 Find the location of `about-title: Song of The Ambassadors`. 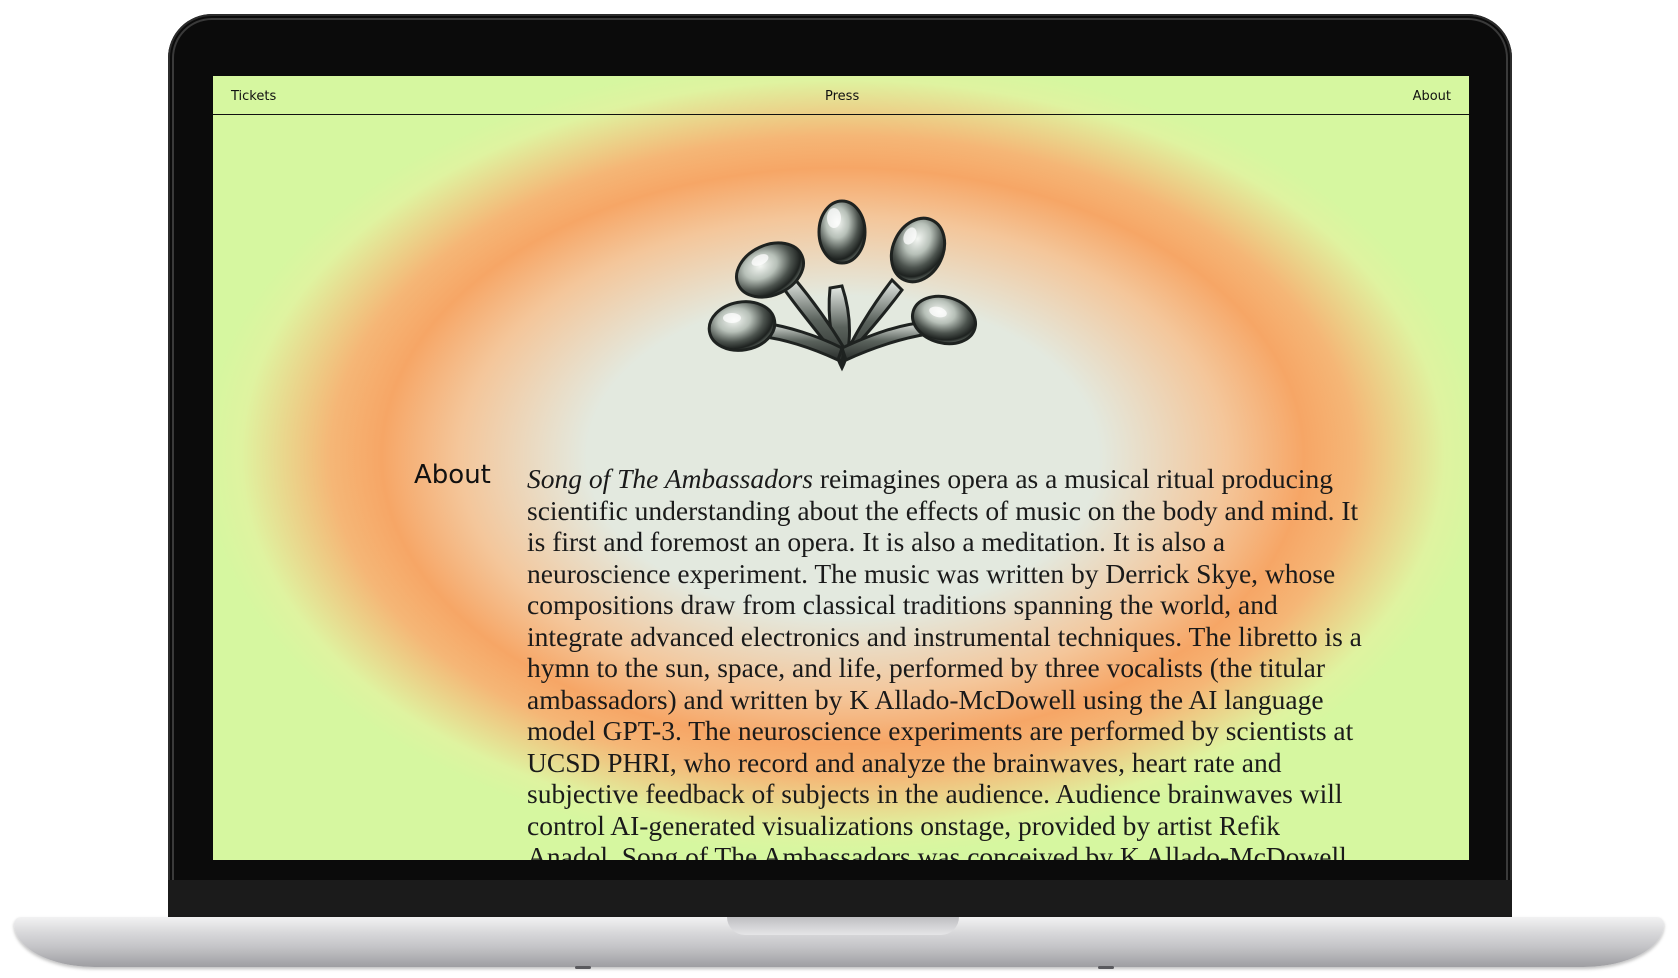

about-title: Song of The Ambassadors is located at coordinates (670, 478).